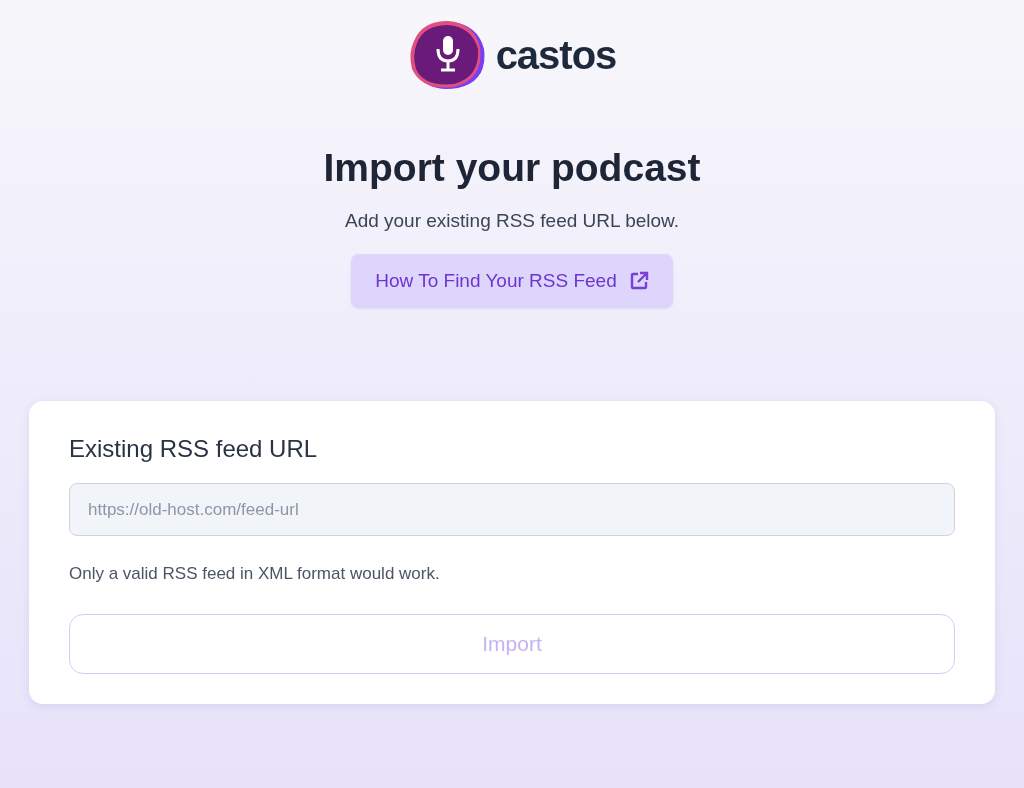  What do you see at coordinates (512, 509) in the screenshot?
I see `url-input-field: https://old-host.com/feed-url` at bounding box center [512, 509].